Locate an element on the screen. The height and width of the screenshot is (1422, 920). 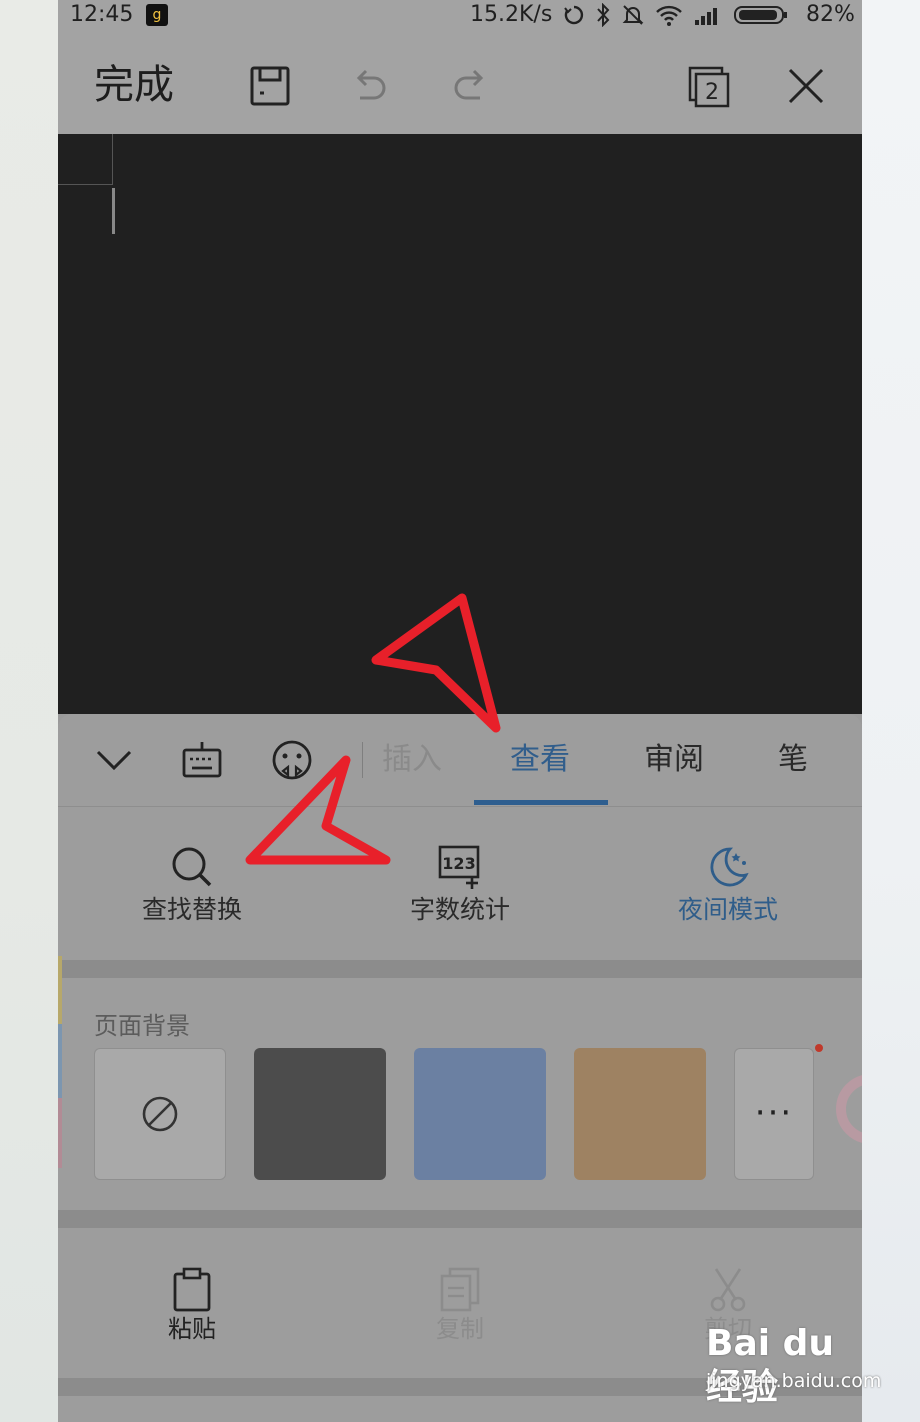
redo-icon is located at coordinates (470, 86).